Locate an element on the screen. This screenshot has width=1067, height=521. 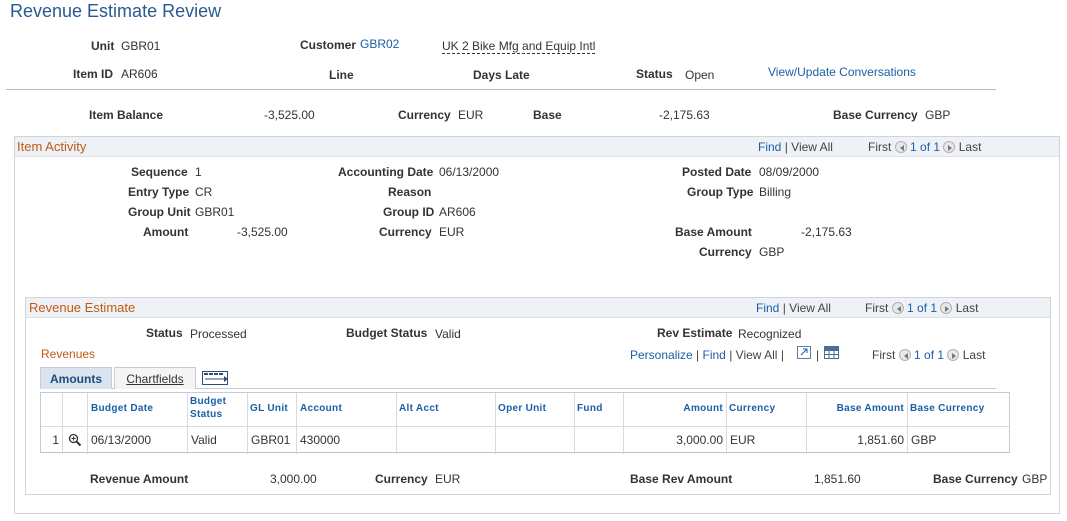
base-label: Base is located at coordinates (547, 115).